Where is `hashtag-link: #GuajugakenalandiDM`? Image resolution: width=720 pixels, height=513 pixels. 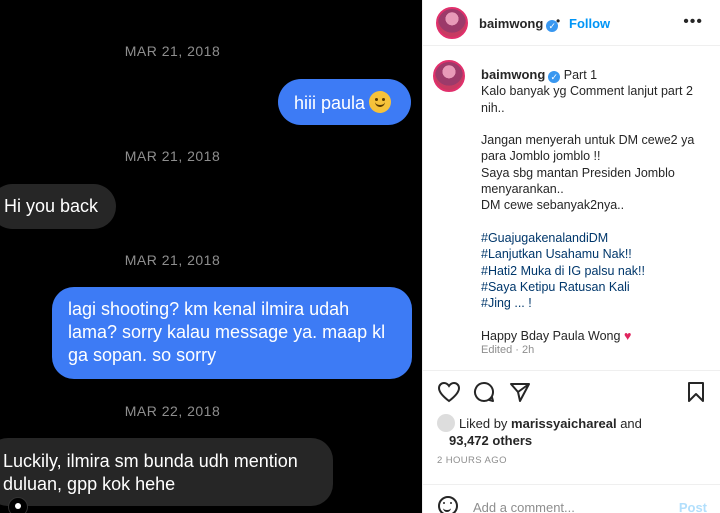 hashtag-link: #GuajugakenalandiDM is located at coordinates (597, 238).